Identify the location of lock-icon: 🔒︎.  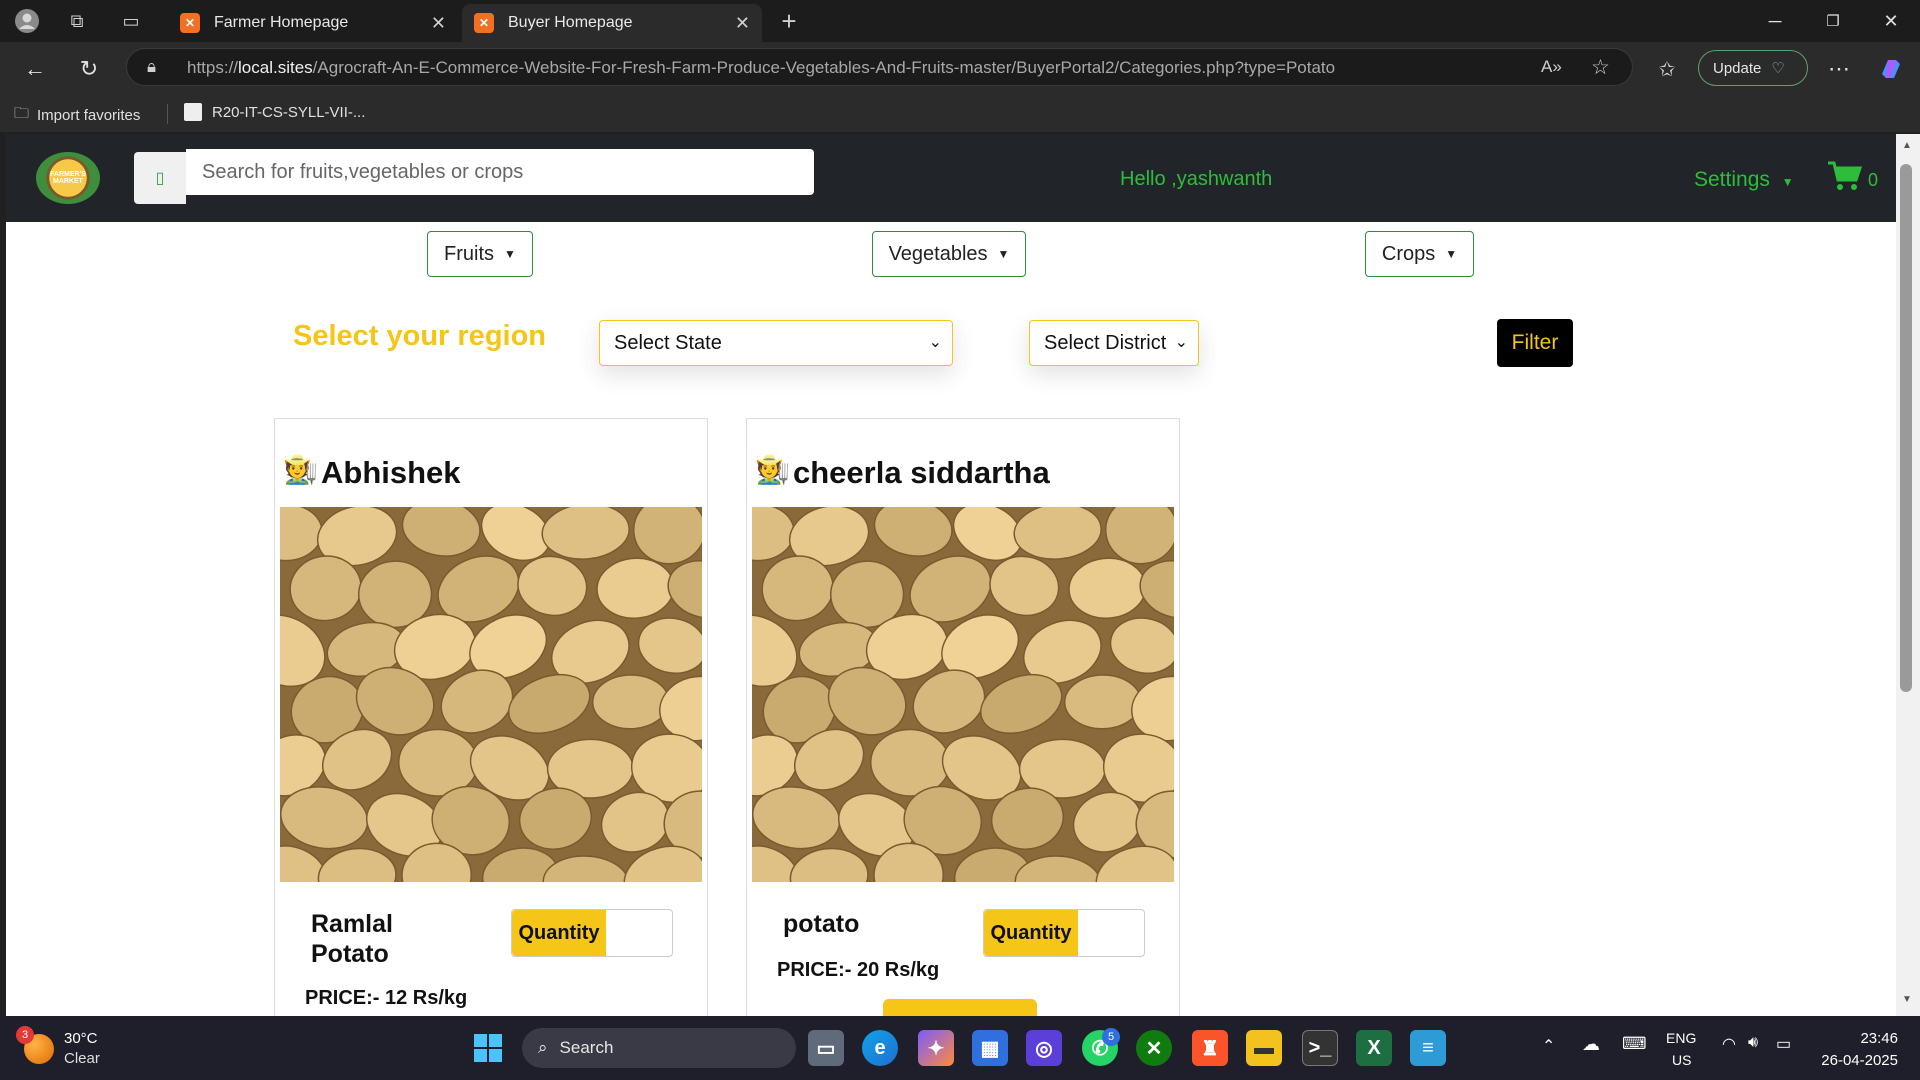
(151, 67).